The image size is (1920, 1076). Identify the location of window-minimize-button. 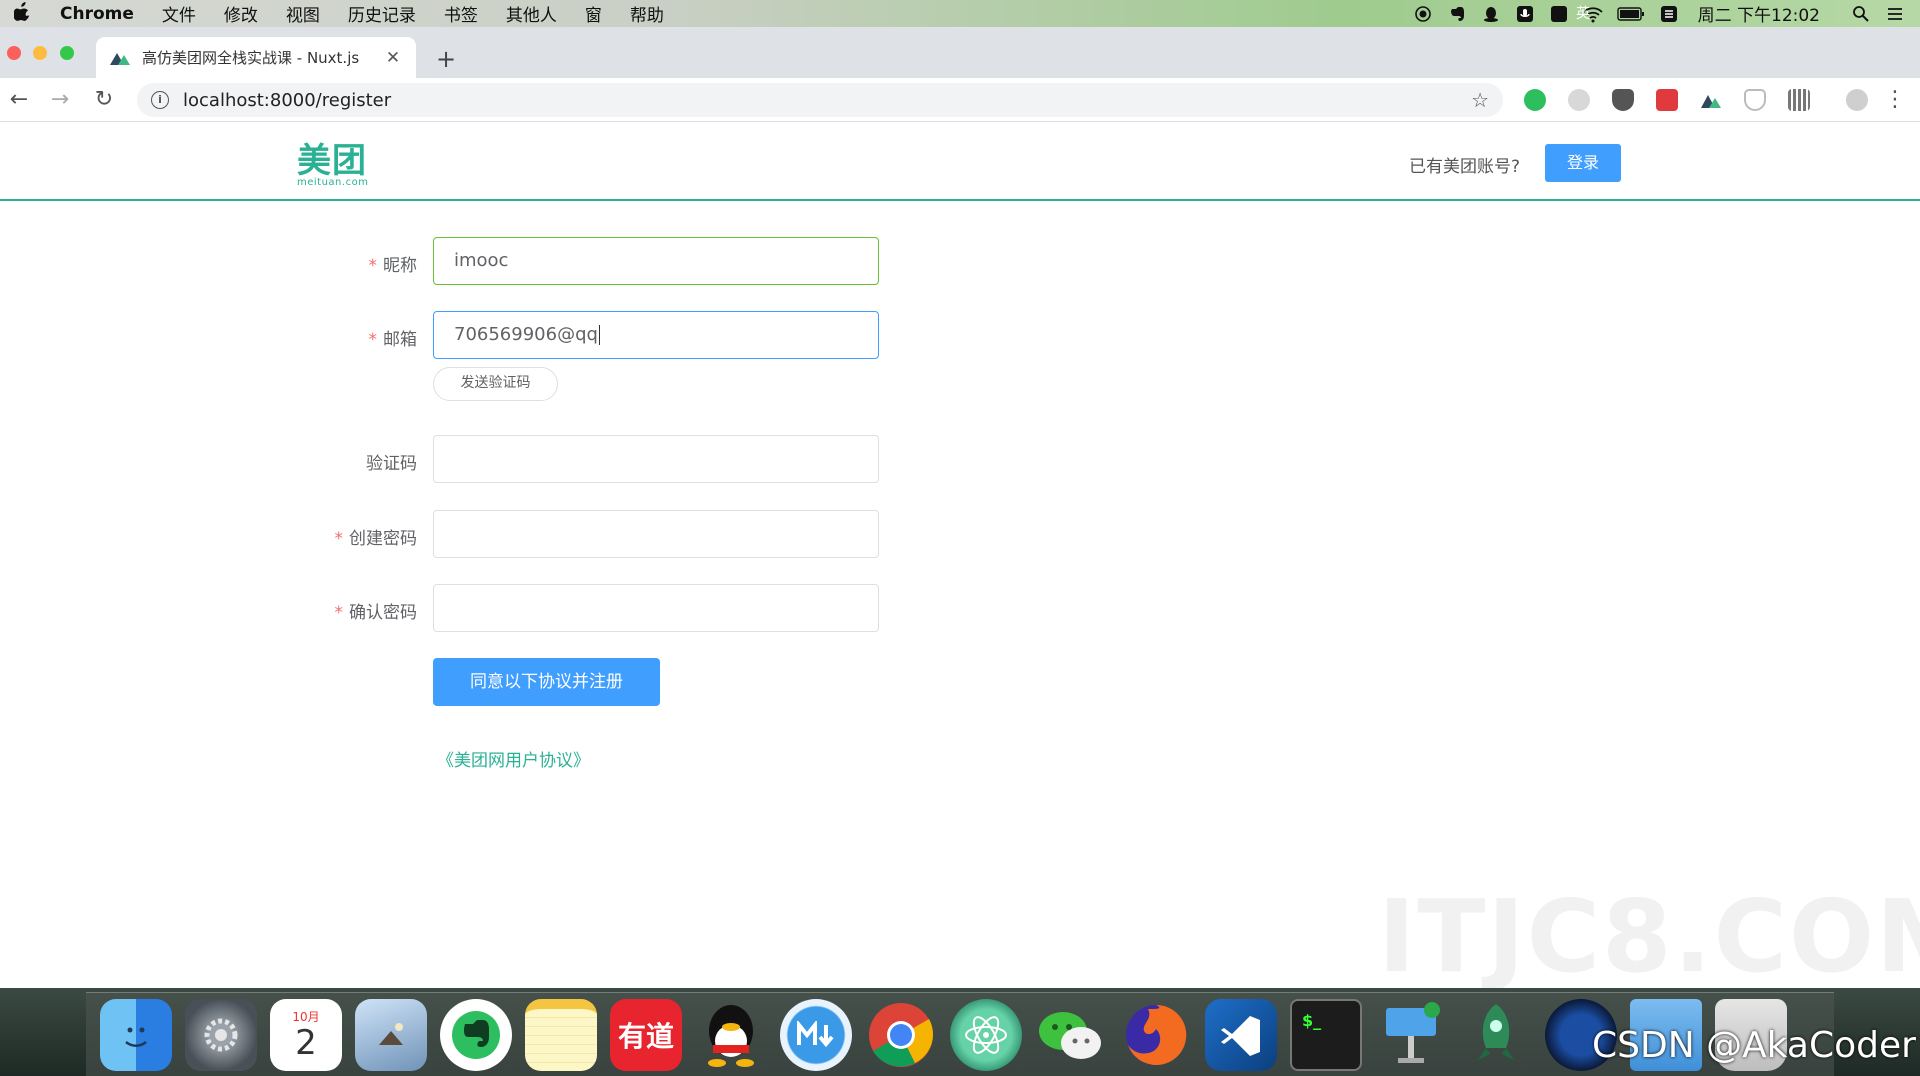
(40, 53).